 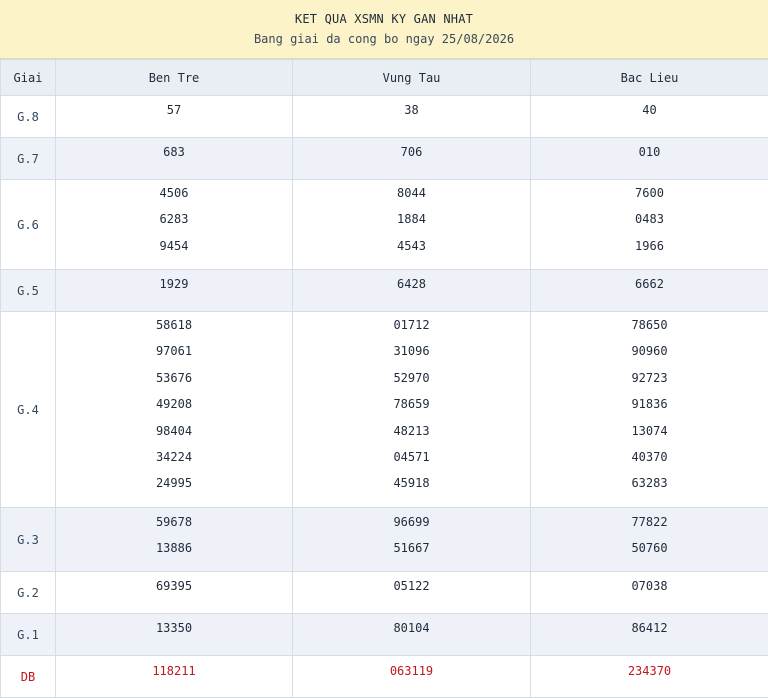 What do you see at coordinates (411, 378) in the screenshot?
I see `result-number: 52970` at bounding box center [411, 378].